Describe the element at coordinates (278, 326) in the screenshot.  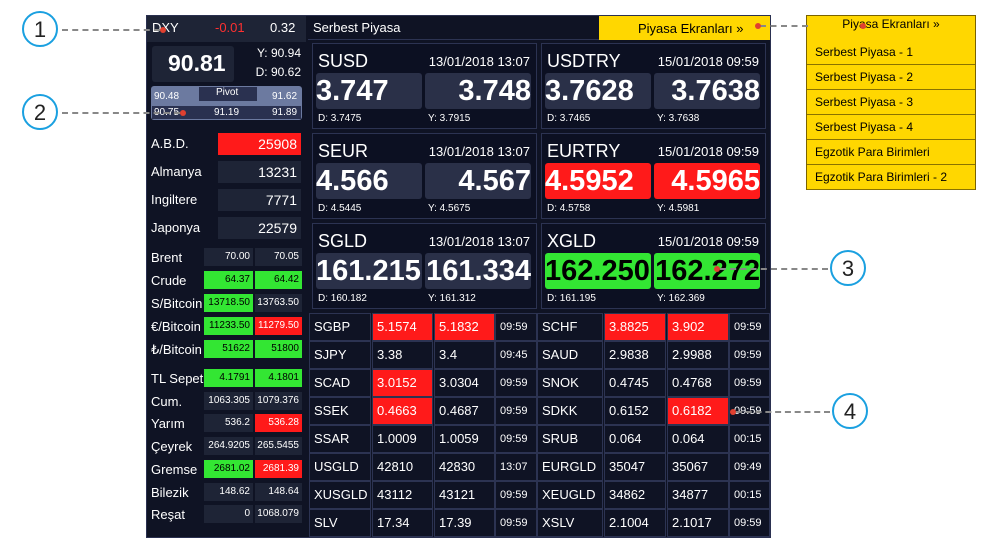
I see `commodities-ask: 11279.50` at that location.